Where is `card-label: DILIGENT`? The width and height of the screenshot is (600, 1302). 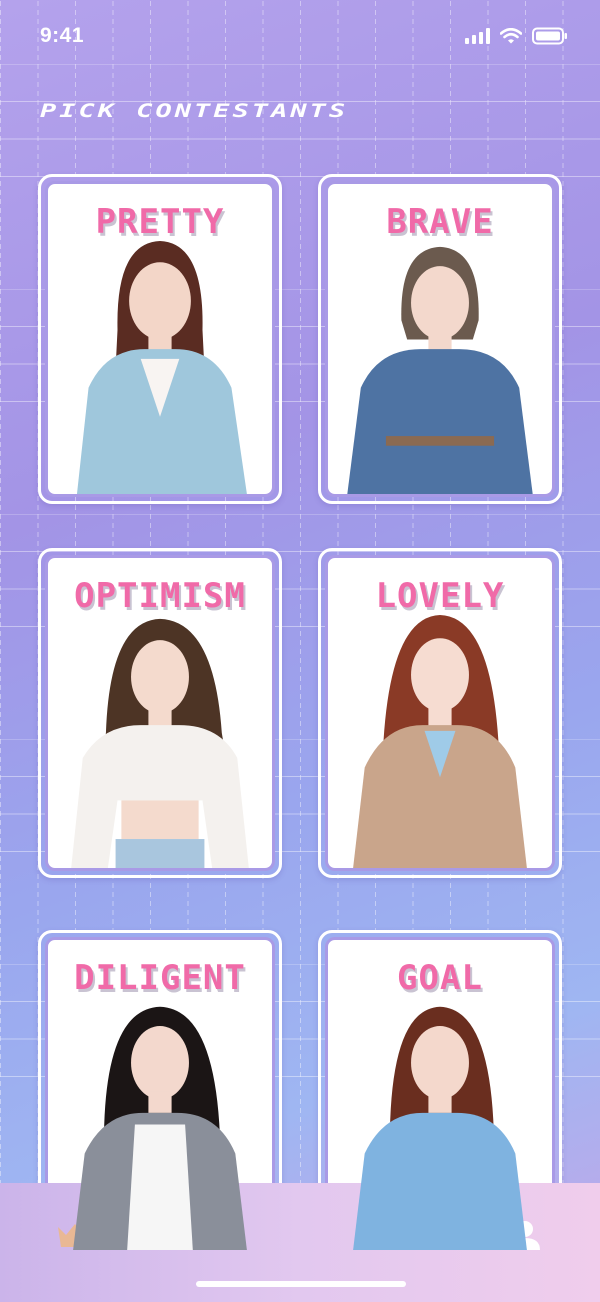 card-label: DILIGENT is located at coordinates (160, 978).